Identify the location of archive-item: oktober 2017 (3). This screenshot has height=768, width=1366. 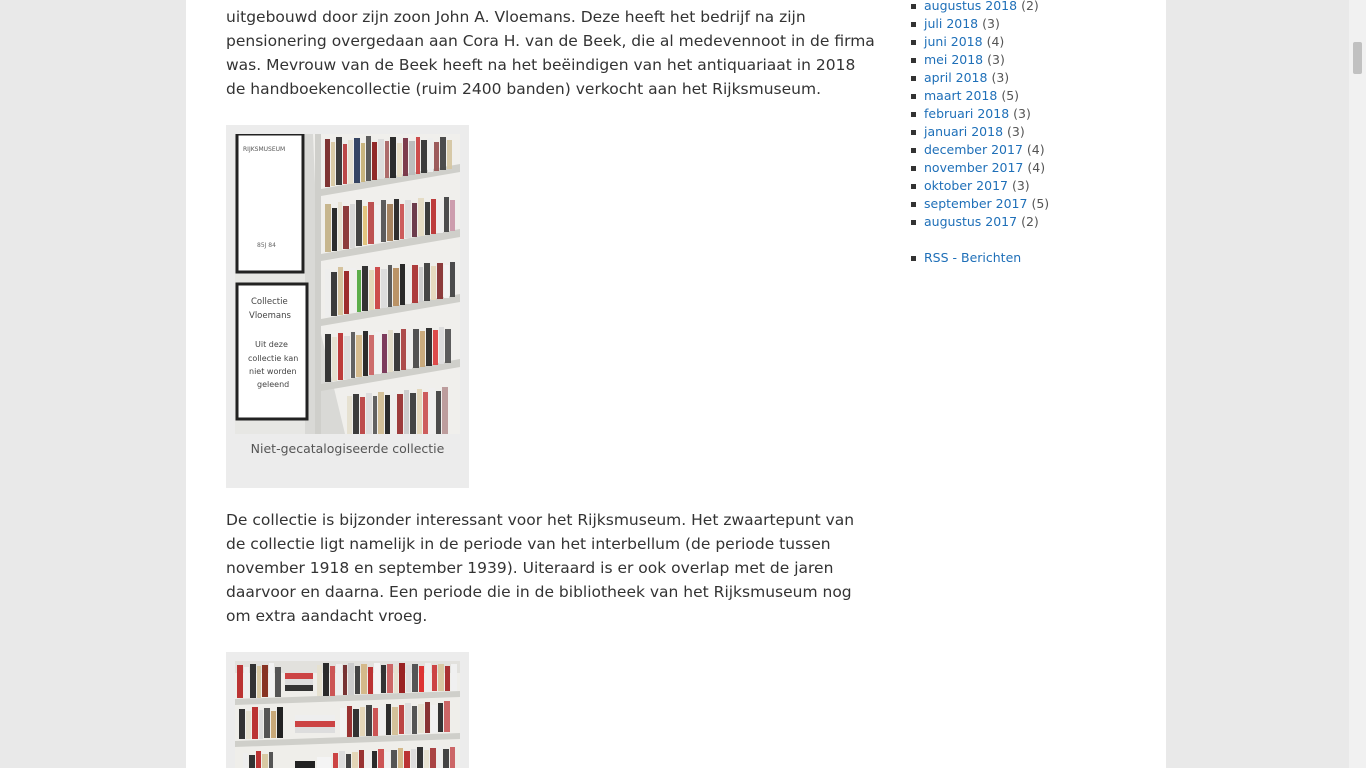
(970, 186).